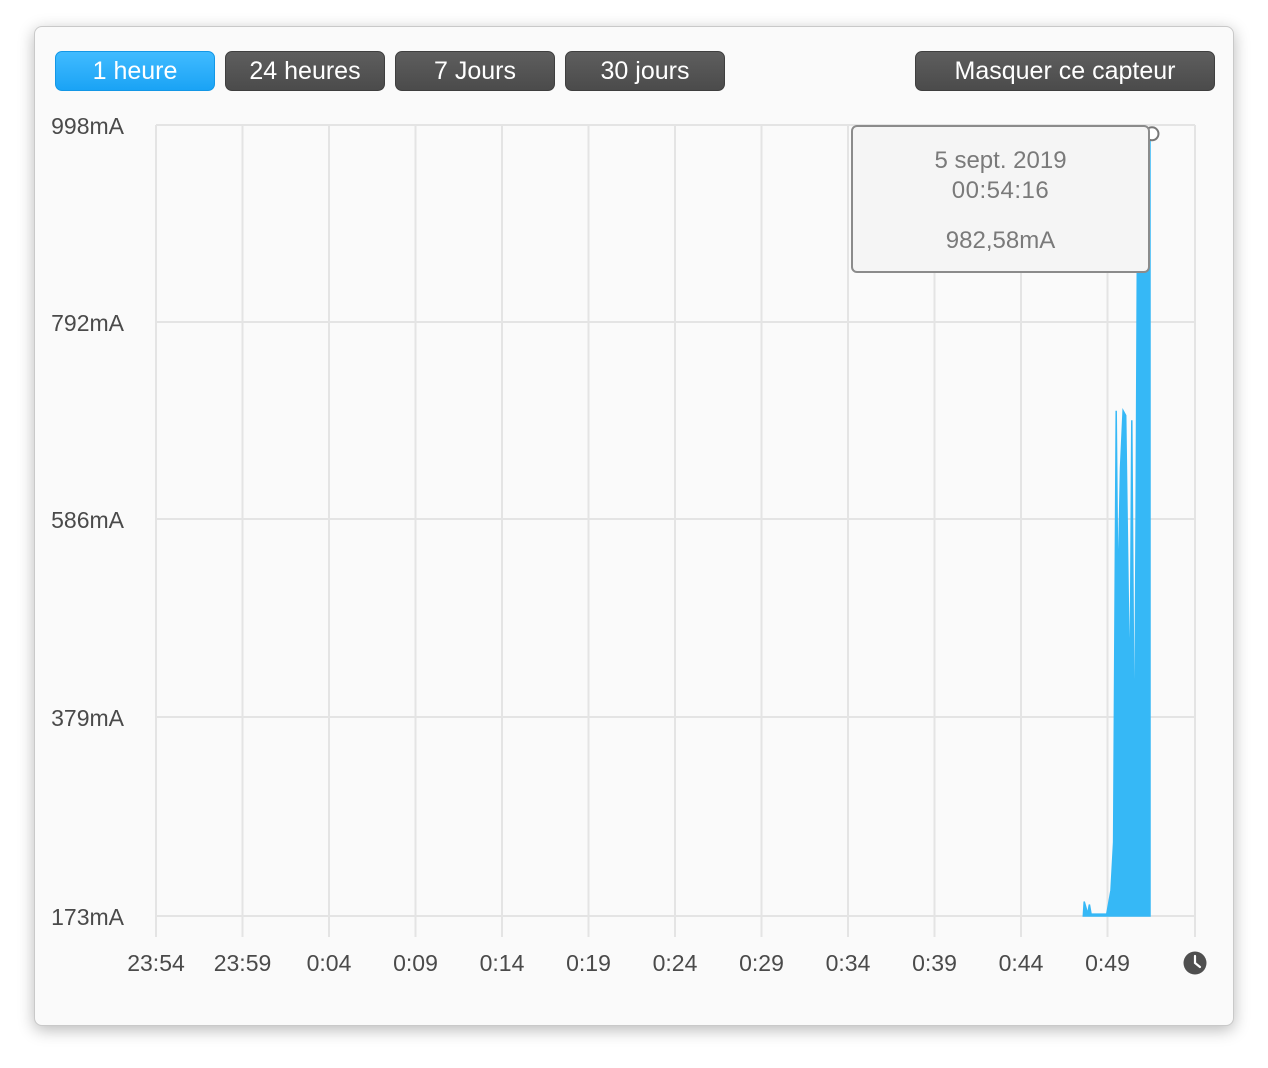 The image size is (1268, 1068). What do you see at coordinates (761, 963) in the screenshot?
I see `x-tick-label: 0:29` at bounding box center [761, 963].